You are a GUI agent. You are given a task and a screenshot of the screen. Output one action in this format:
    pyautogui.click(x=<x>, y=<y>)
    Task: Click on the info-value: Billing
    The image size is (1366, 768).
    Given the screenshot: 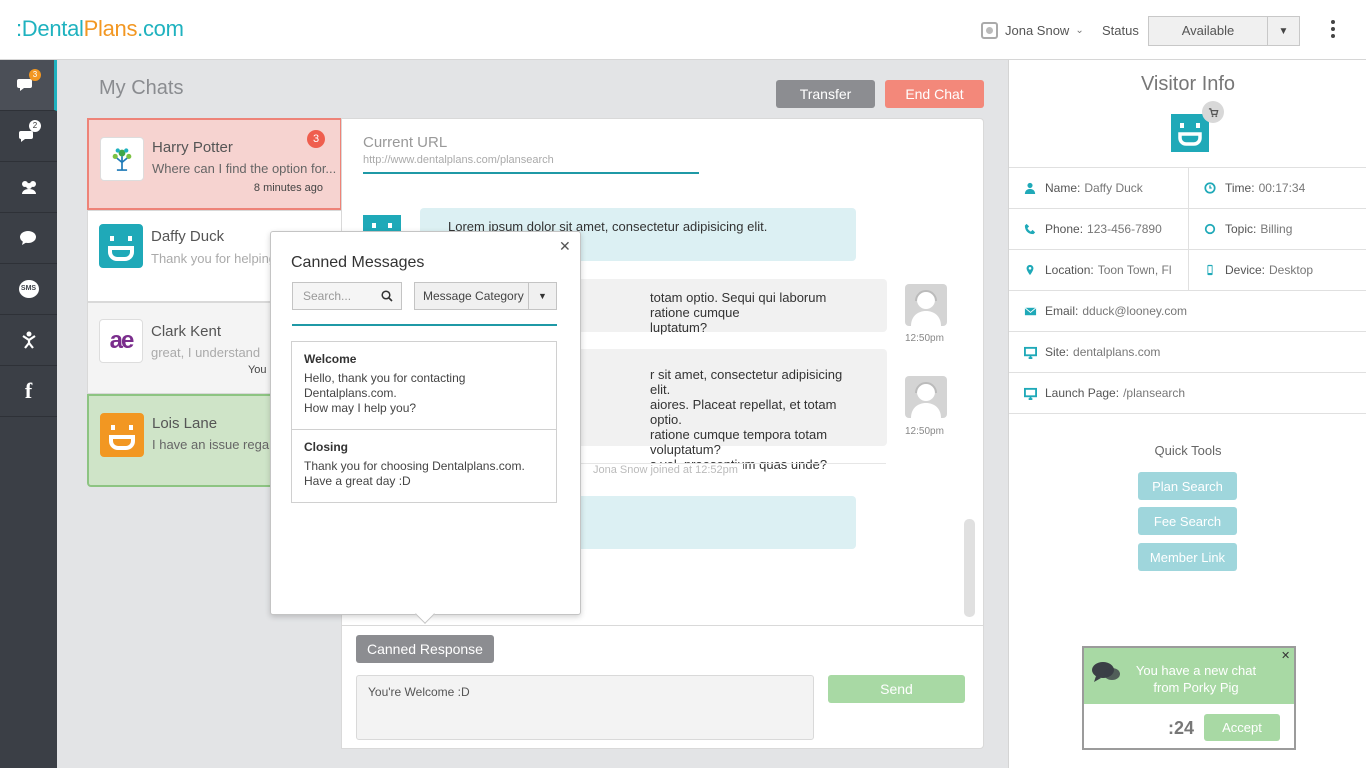 What is the action you would take?
    pyautogui.click(x=1276, y=229)
    